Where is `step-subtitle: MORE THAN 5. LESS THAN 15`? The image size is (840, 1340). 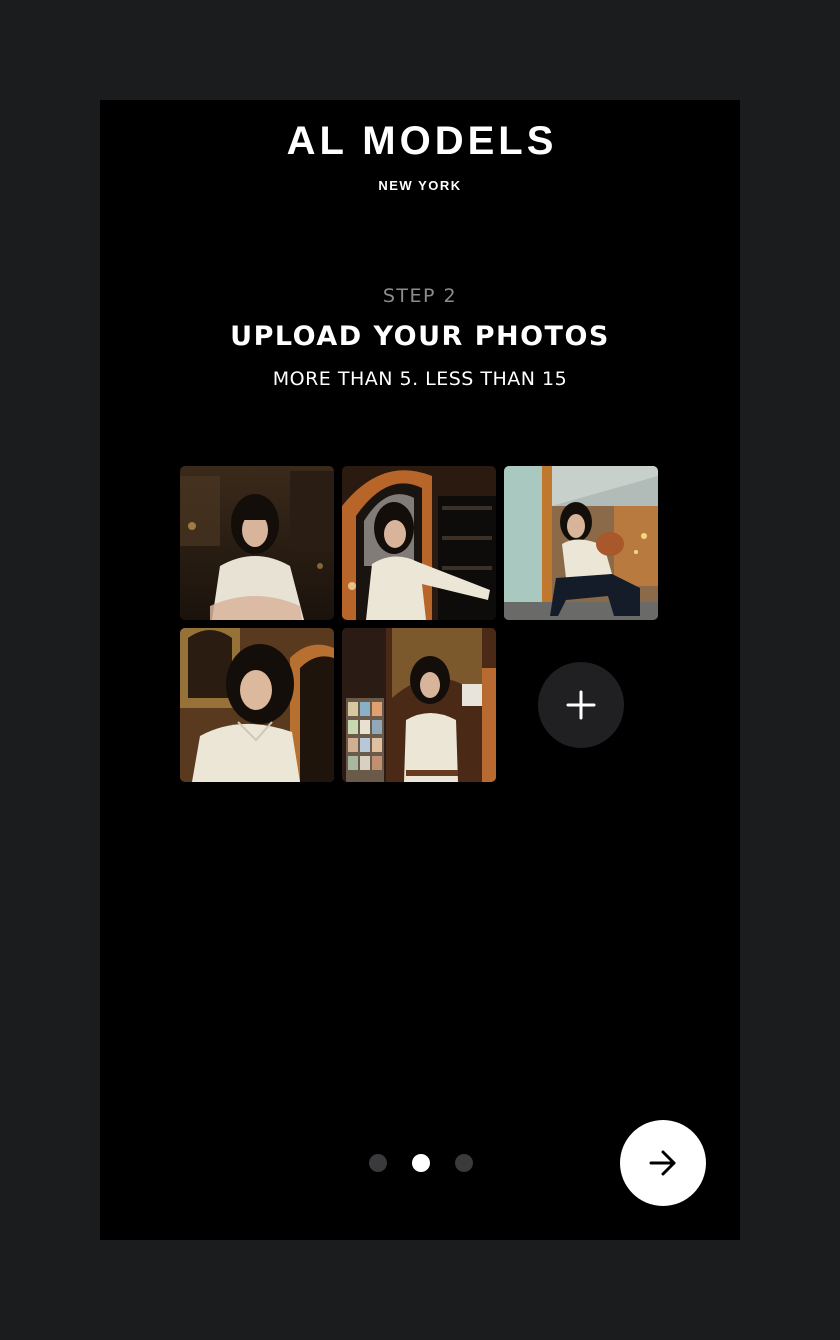
step-subtitle: MORE THAN 5. LESS THAN 15 is located at coordinates (420, 379).